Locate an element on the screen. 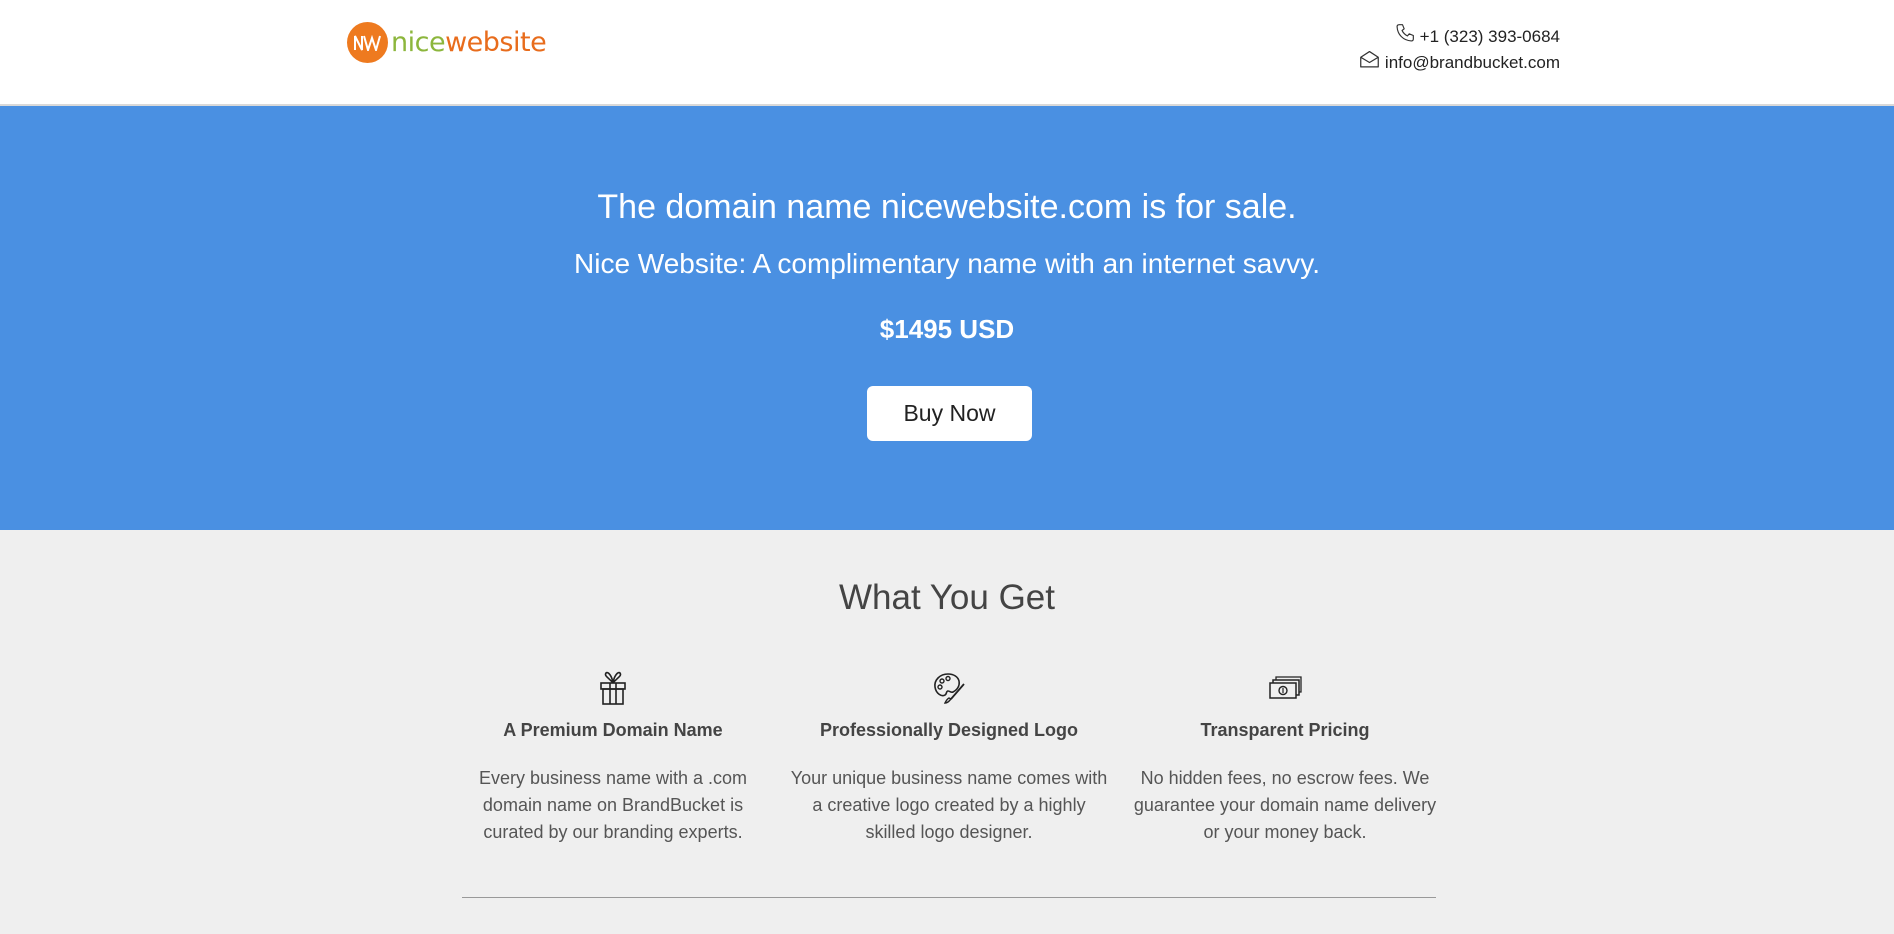  palette-icon is located at coordinates (949, 688).